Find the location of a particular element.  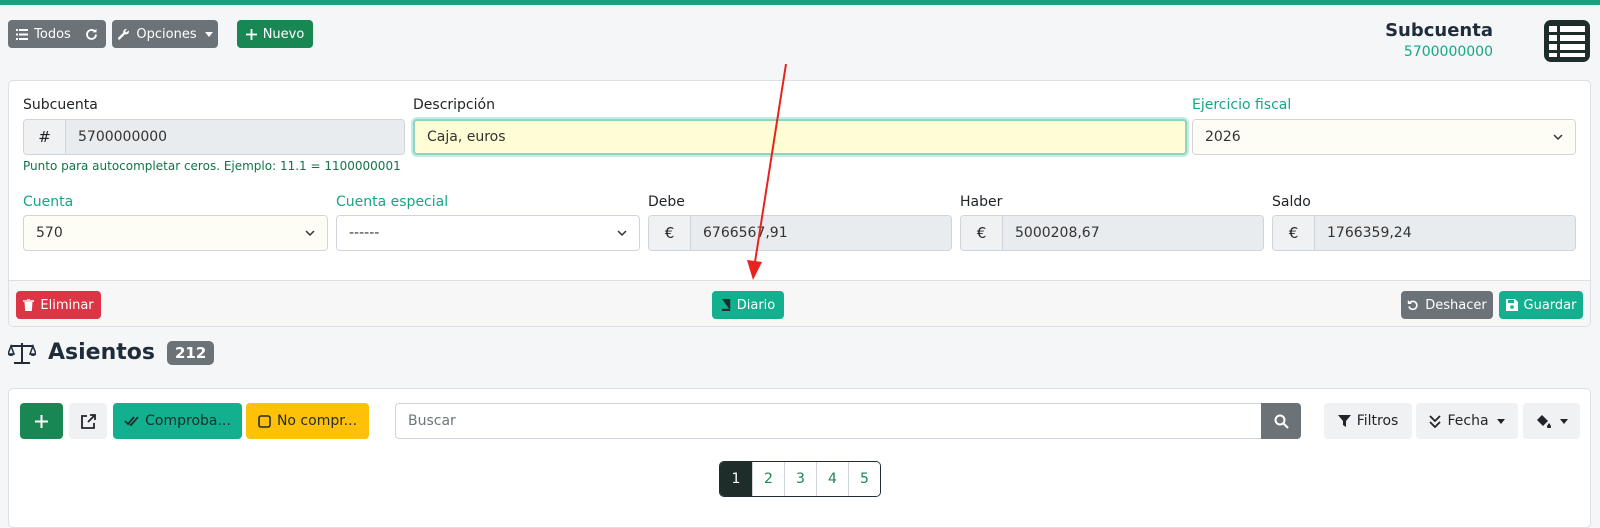

open-external-button is located at coordinates (88, 421).